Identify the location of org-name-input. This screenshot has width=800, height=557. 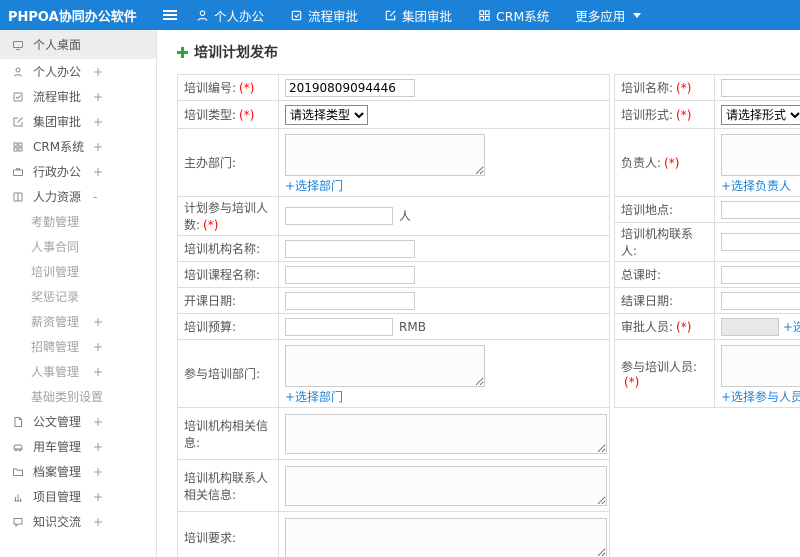
(350, 248).